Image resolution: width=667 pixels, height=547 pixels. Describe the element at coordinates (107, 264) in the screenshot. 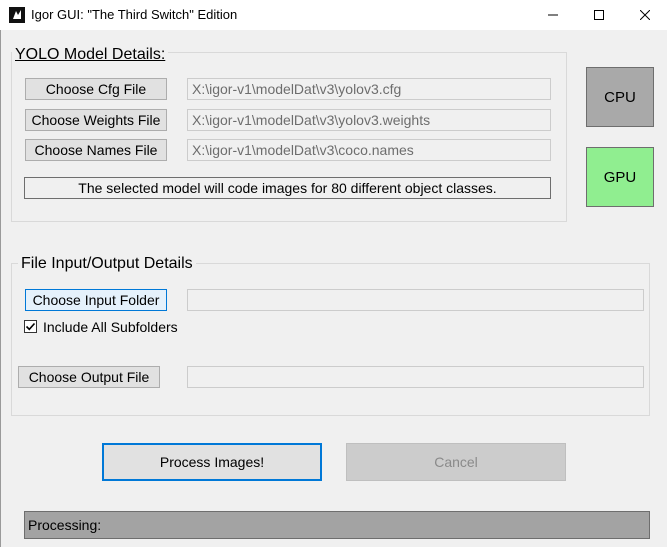

I see `io-group-title: File Input/Output Details` at that location.